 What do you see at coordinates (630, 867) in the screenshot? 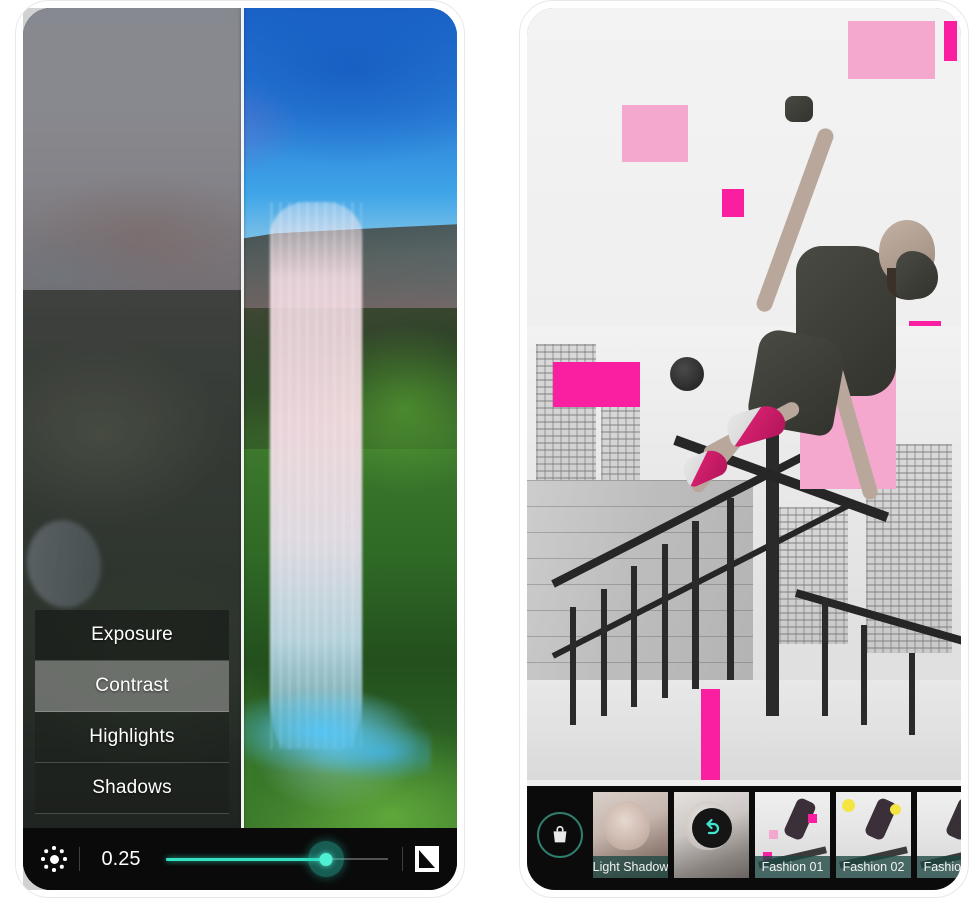
I see `filter-thumb-label: Light Shadow` at bounding box center [630, 867].